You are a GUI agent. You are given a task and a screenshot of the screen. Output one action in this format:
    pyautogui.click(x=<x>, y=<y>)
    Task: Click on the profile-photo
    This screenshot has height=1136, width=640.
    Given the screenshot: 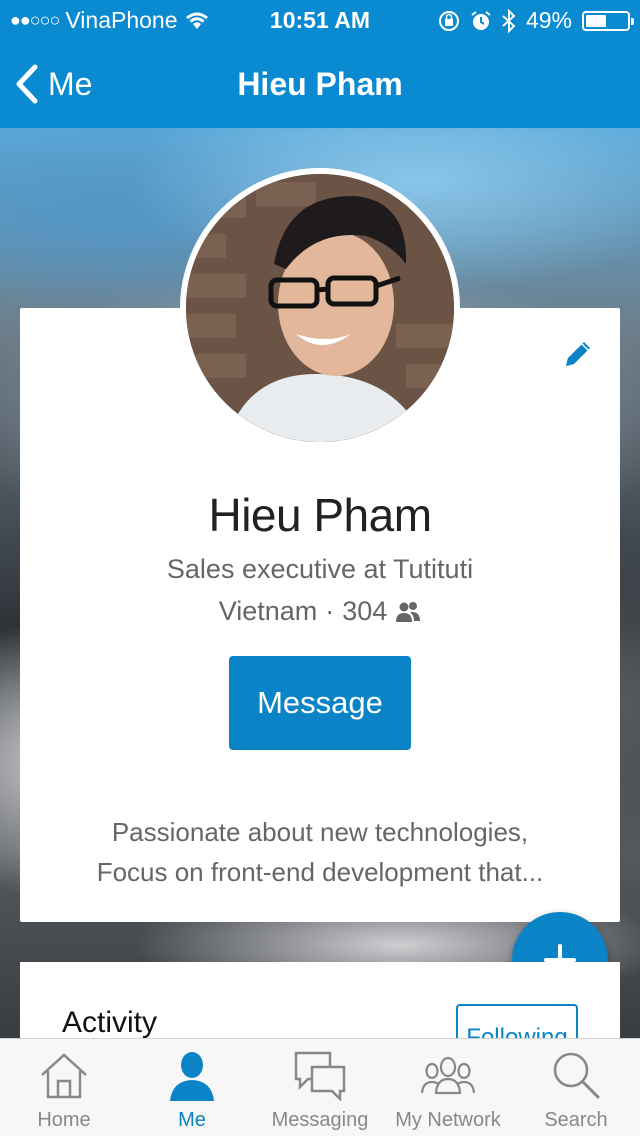 What is the action you would take?
    pyautogui.click(x=320, y=308)
    